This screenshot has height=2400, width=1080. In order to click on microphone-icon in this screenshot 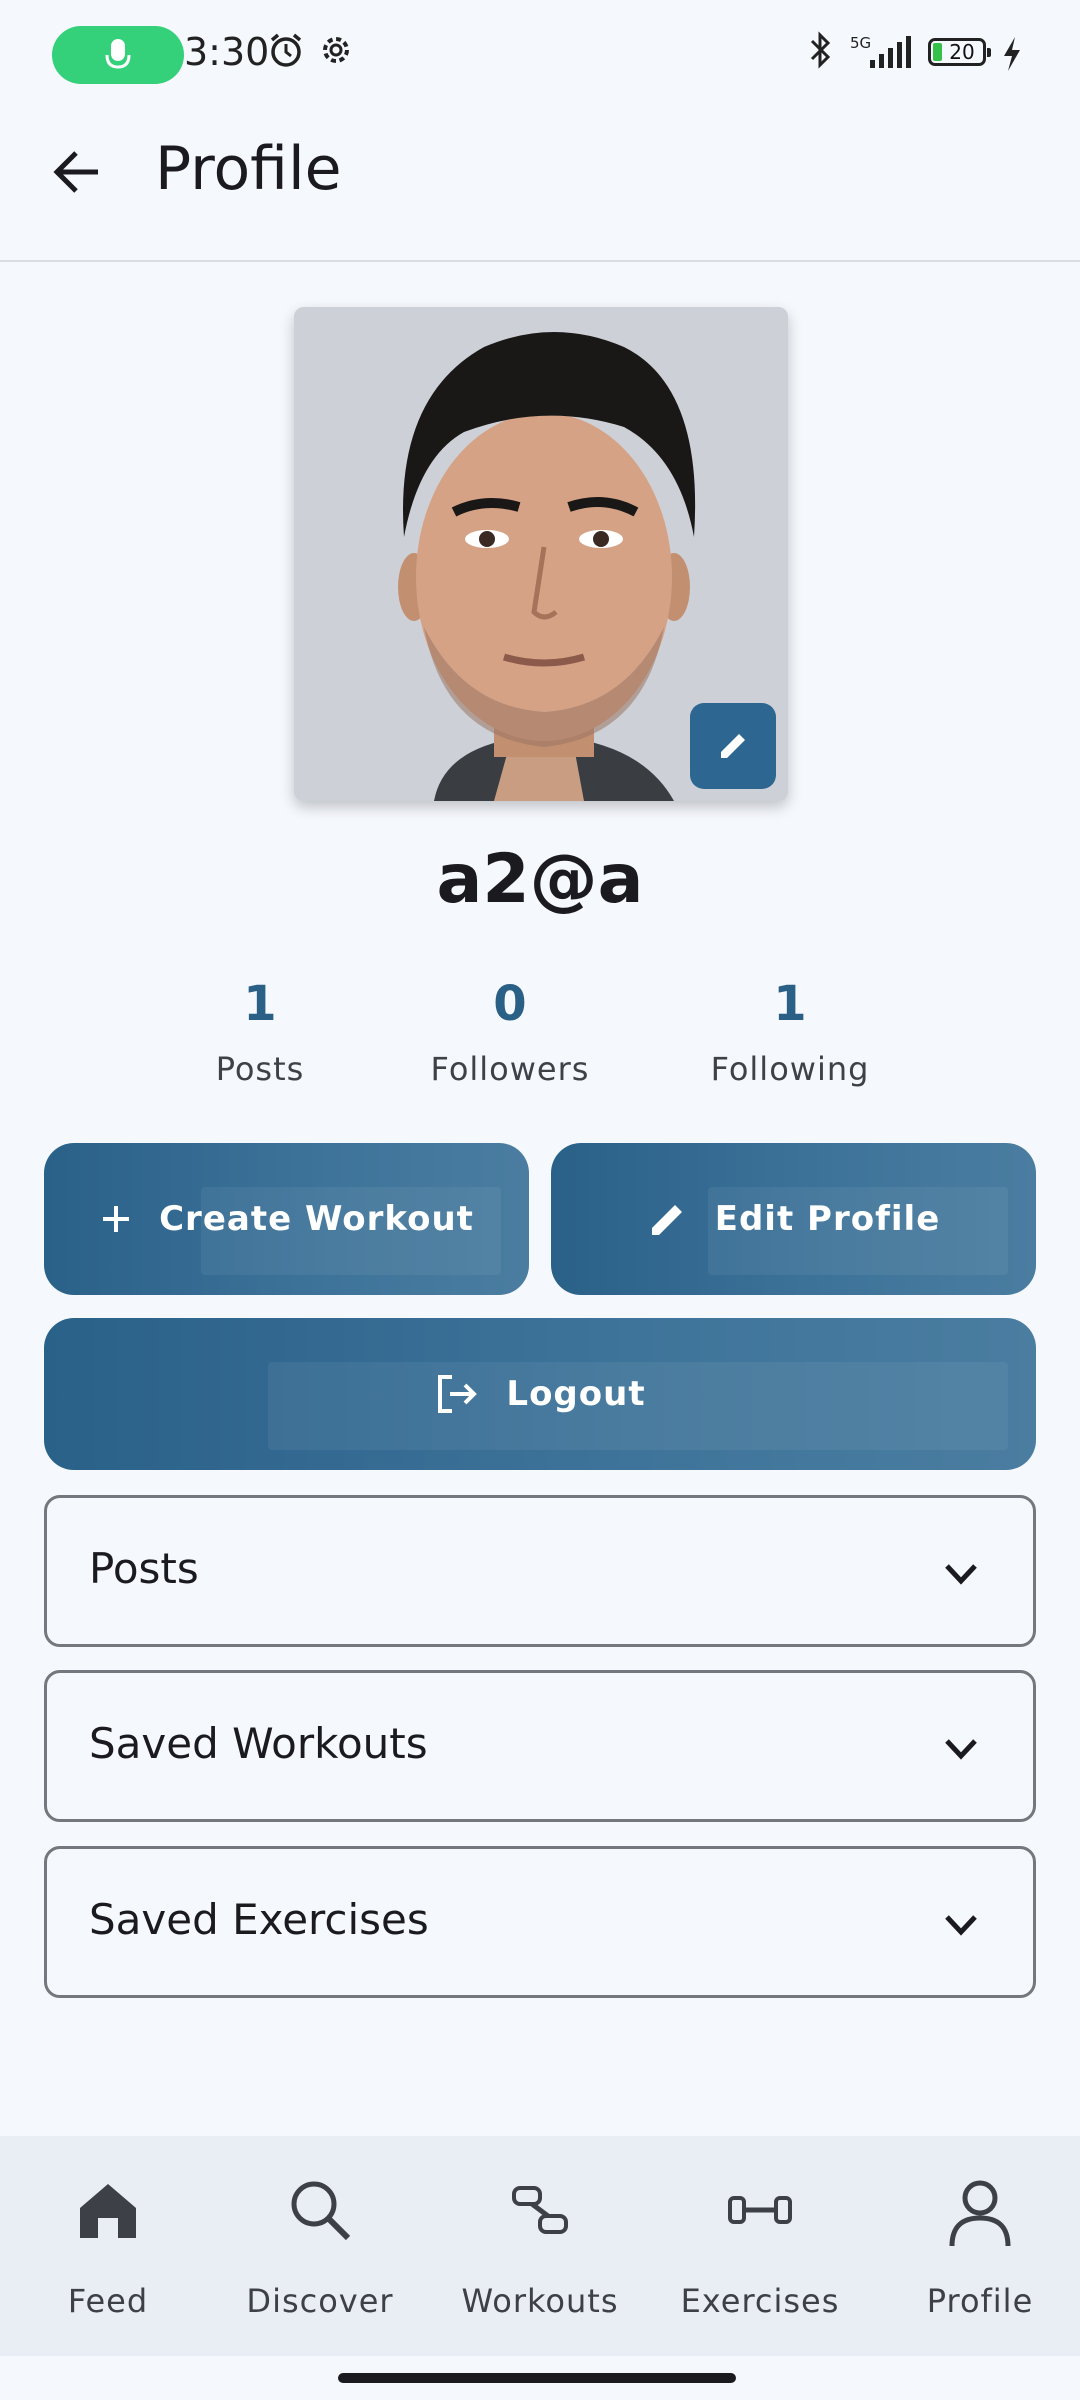, I will do `click(118, 54)`.